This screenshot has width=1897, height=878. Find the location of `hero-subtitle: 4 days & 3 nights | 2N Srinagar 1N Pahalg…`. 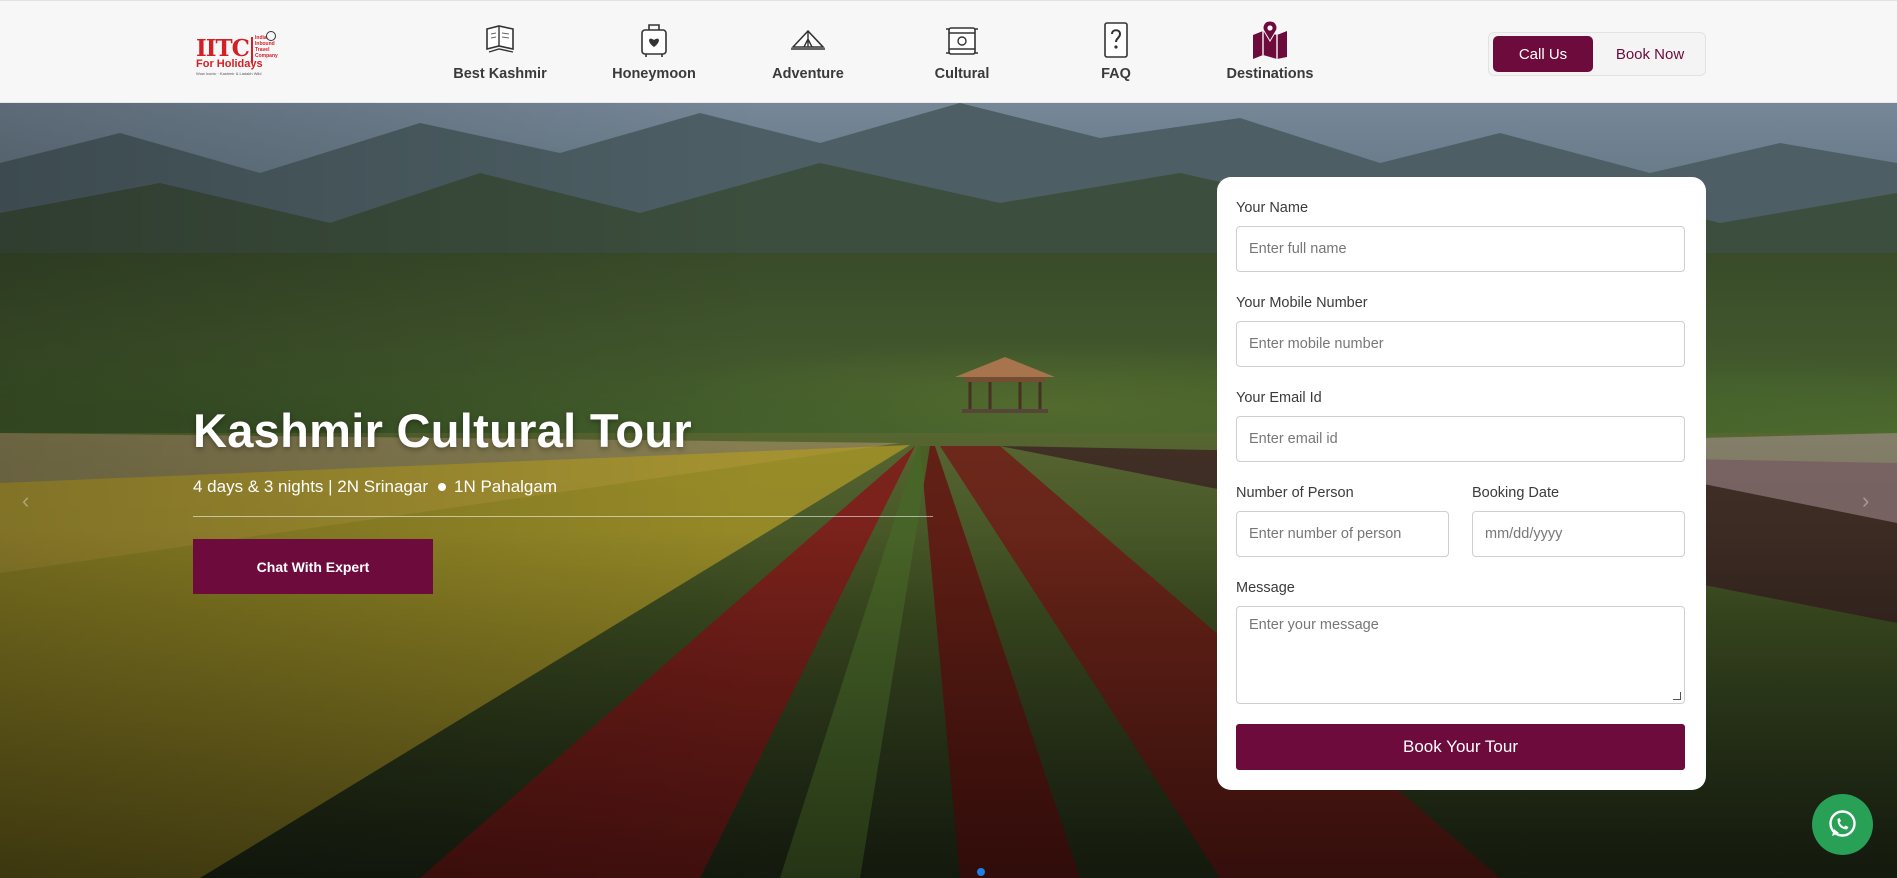

hero-subtitle: 4 days & 3 nights | 2N Srinagar 1N Pahalg… is located at coordinates (375, 487).